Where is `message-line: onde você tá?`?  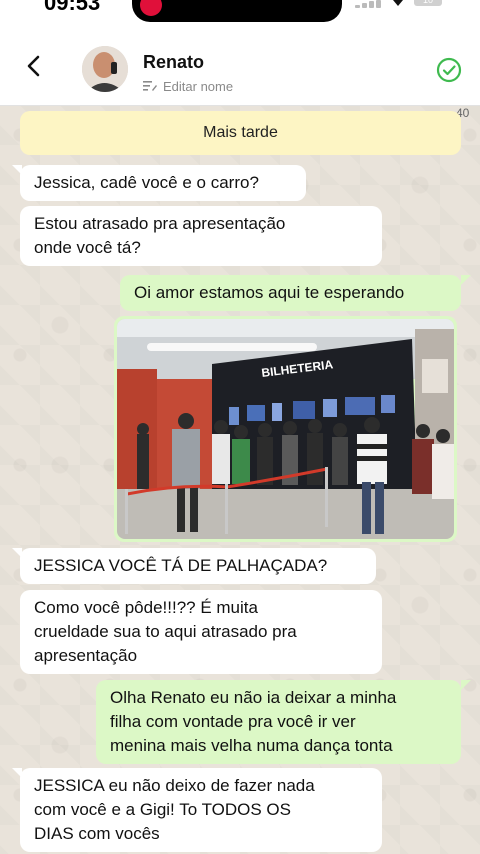 message-line: onde você tá? is located at coordinates (87, 247).